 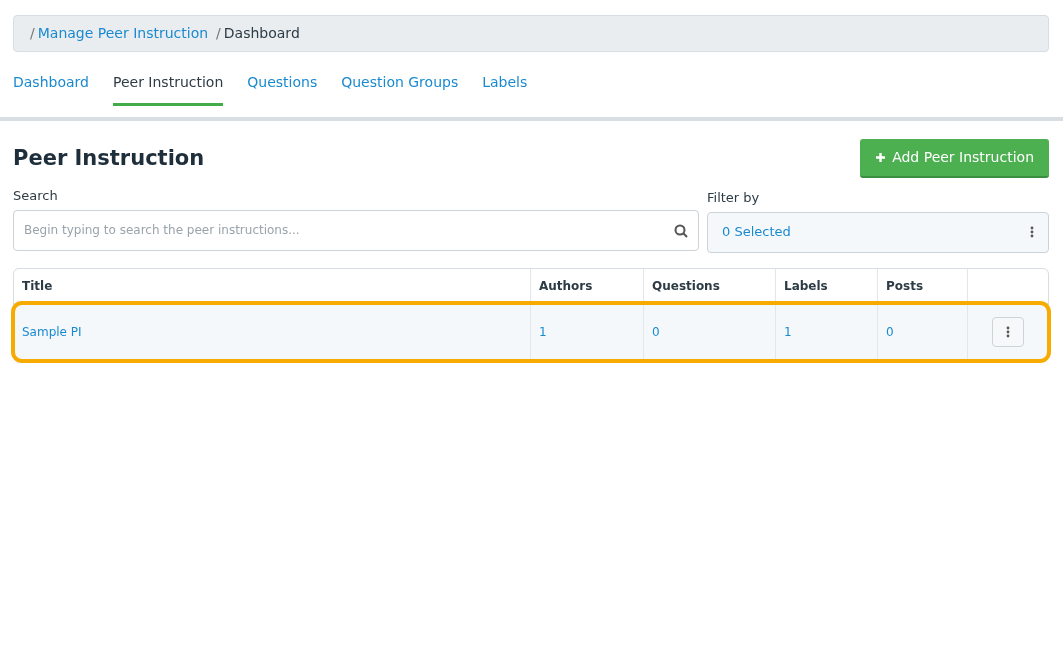 What do you see at coordinates (734, 198) in the screenshot?
I see `field-label: Filter by` at bounding box center [734, 198].